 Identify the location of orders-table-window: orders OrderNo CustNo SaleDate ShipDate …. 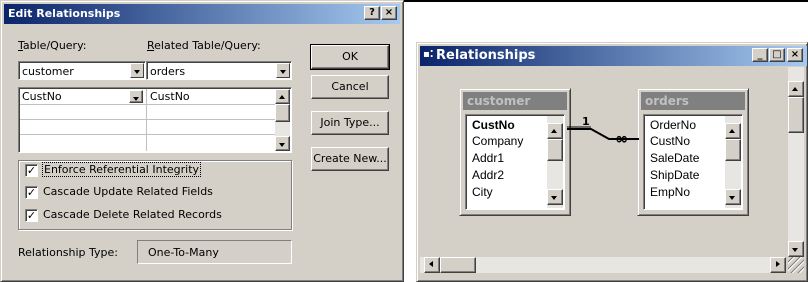
(693, 152).